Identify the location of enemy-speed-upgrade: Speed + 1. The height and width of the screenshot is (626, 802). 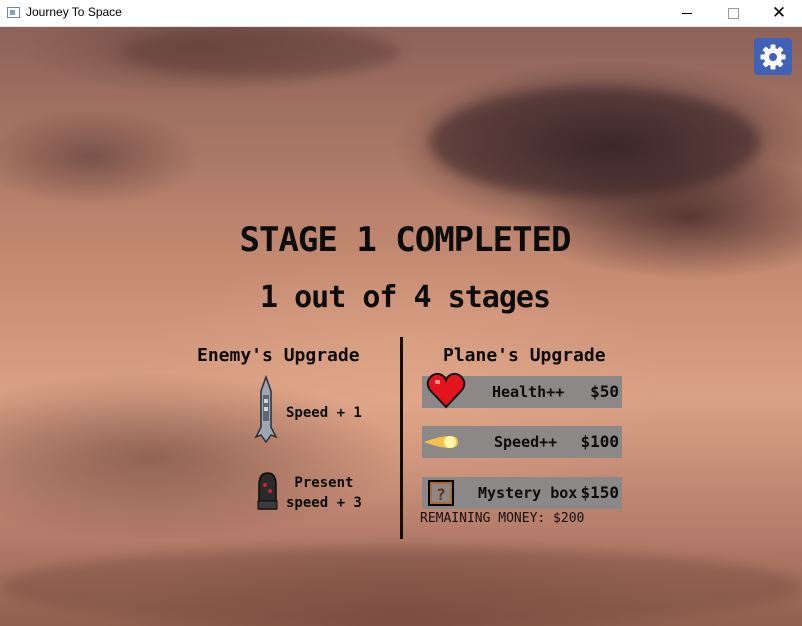
(324, 413).